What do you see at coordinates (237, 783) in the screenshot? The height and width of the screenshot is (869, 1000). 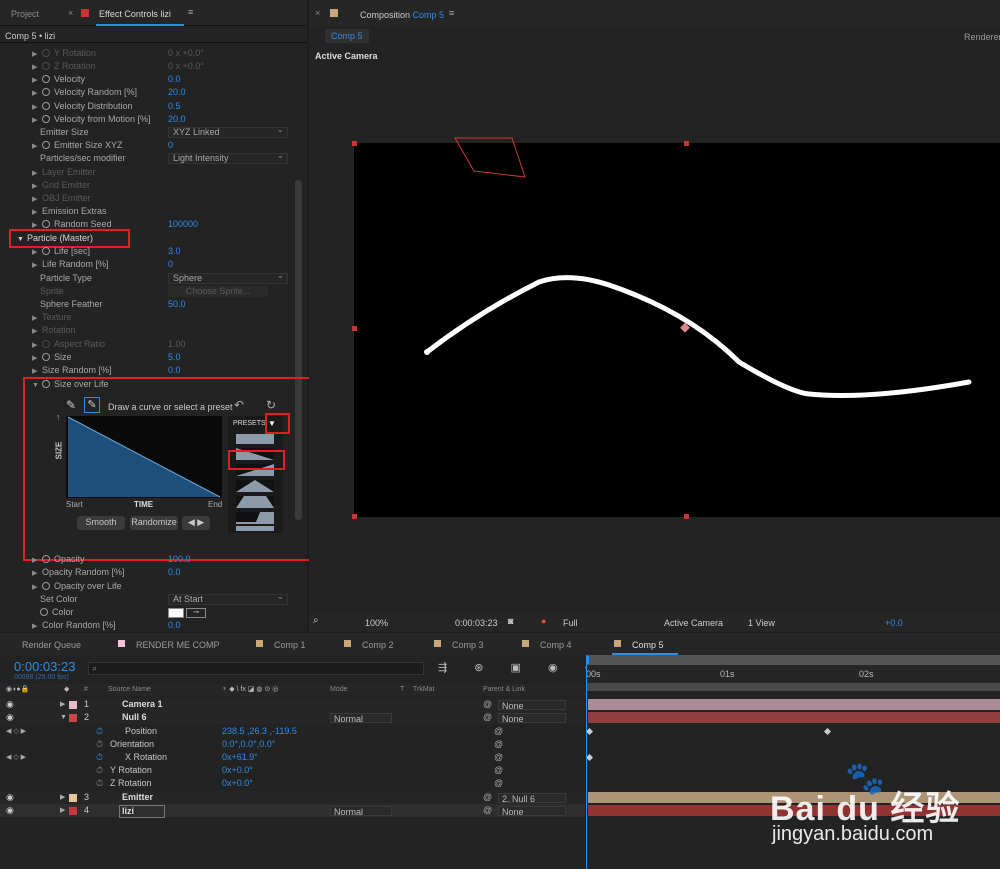 I see `property-value: 0x+0.0°` at bounding box center [237, 783].